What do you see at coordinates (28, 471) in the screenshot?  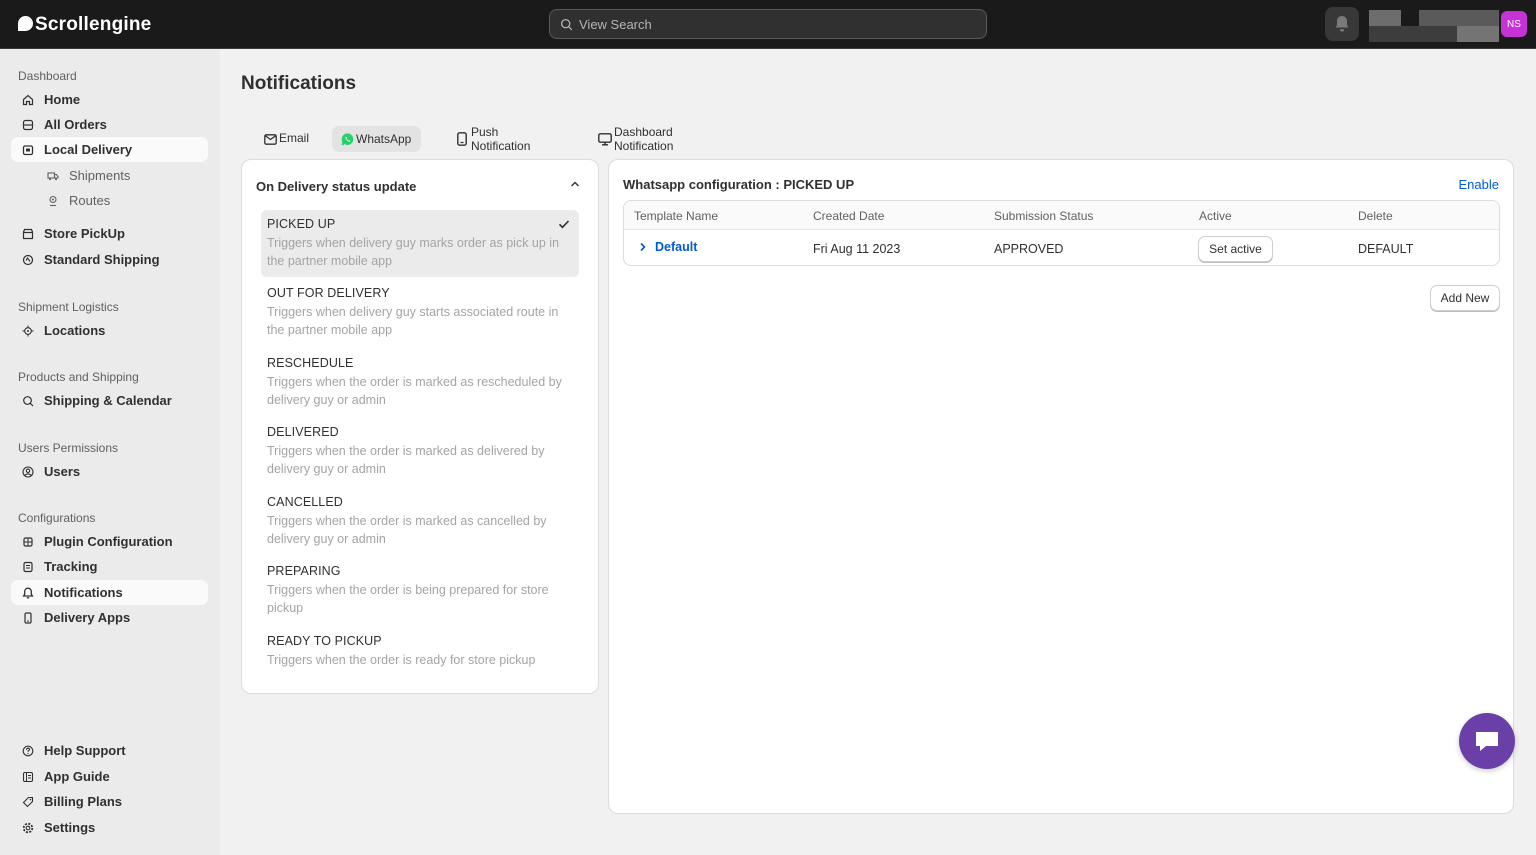 I see `user-icon` at bounding box center [28, 471].